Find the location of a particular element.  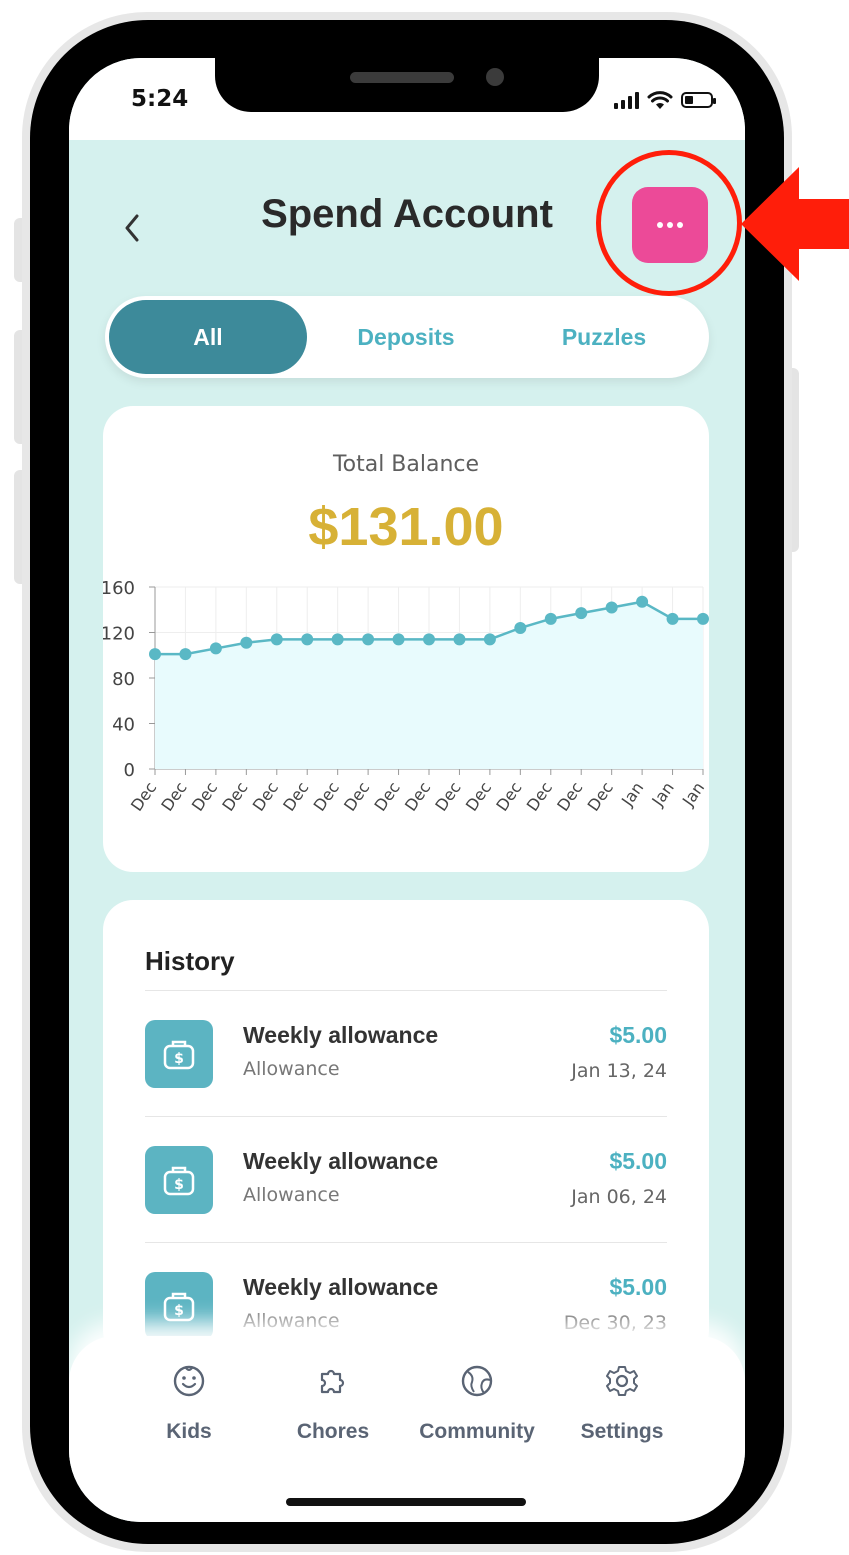

filter-tabs: All Deposits Puzzles is located at coordinates (407, 337).